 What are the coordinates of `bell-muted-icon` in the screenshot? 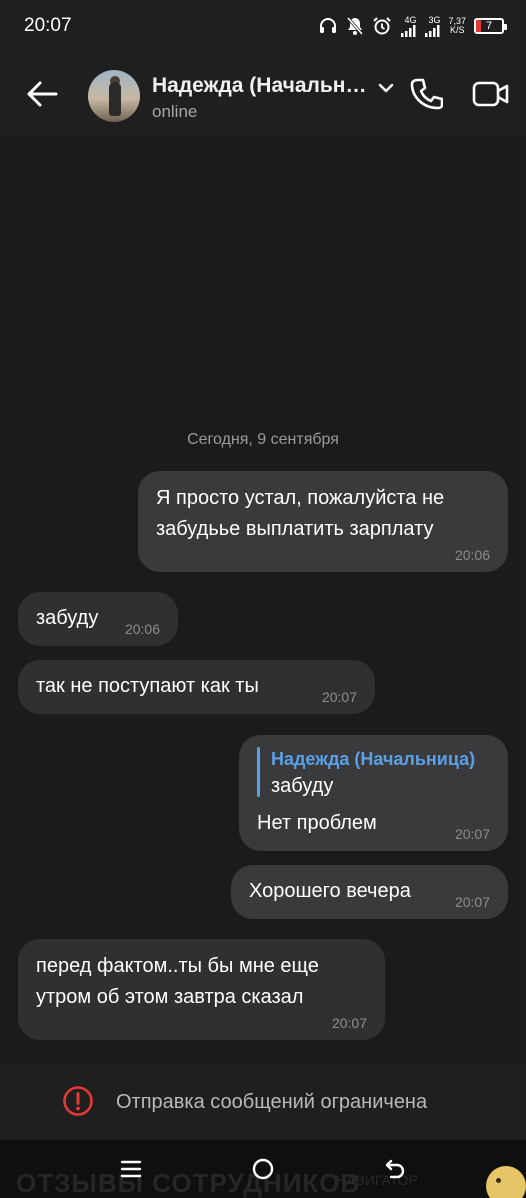 It's located at (355, 26).